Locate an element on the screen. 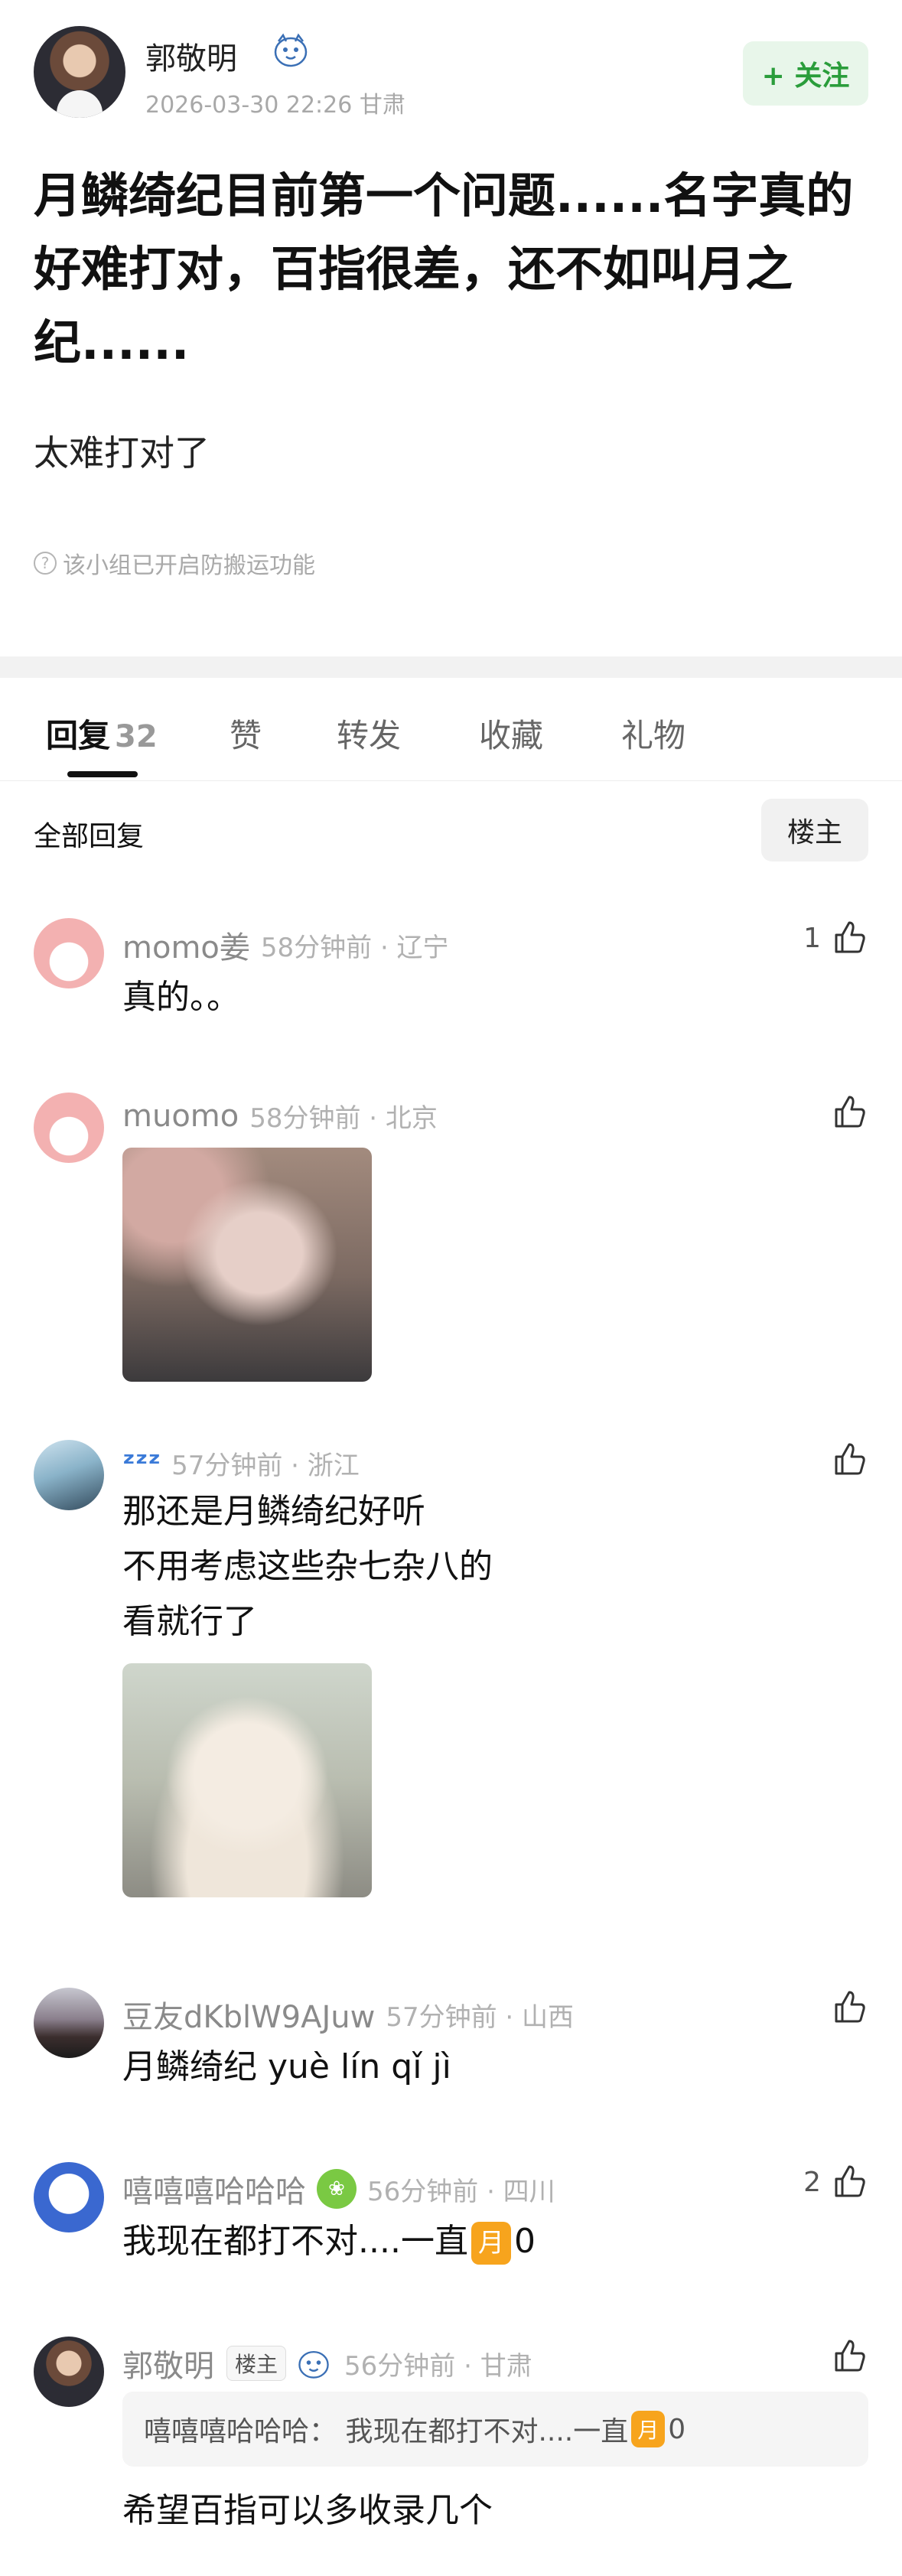 The image size is (902, 2576). comment-text-line: 不用考虑这些杂七杂八的 is located at coordinates (307, 1567).